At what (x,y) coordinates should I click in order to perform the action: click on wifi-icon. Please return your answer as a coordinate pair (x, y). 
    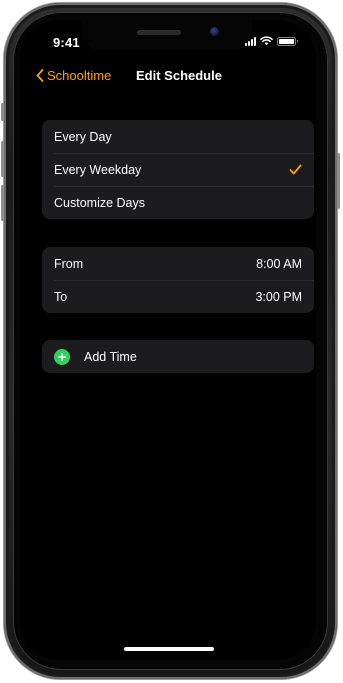
    Looking at the image, I should click on (266, 41).